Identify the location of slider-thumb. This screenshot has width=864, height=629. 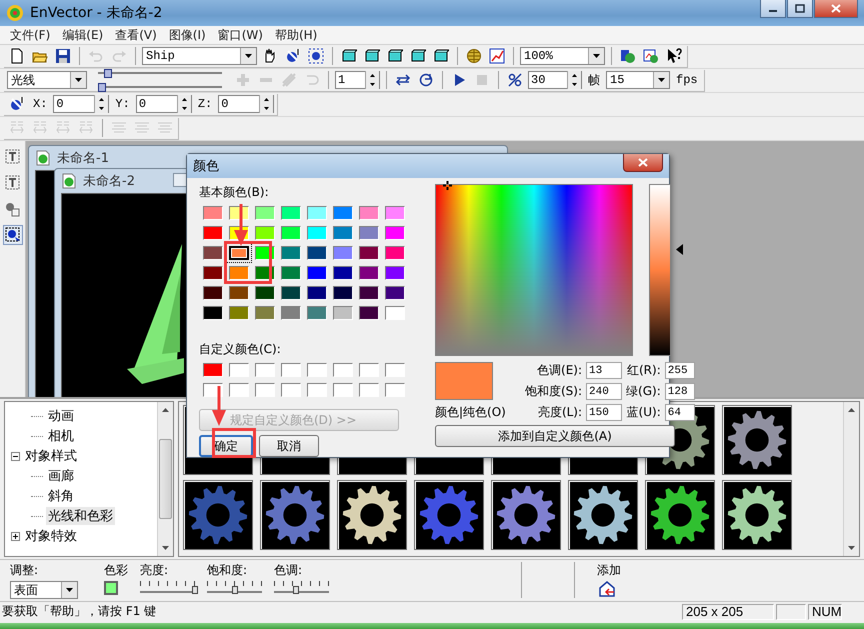
(296, 590).